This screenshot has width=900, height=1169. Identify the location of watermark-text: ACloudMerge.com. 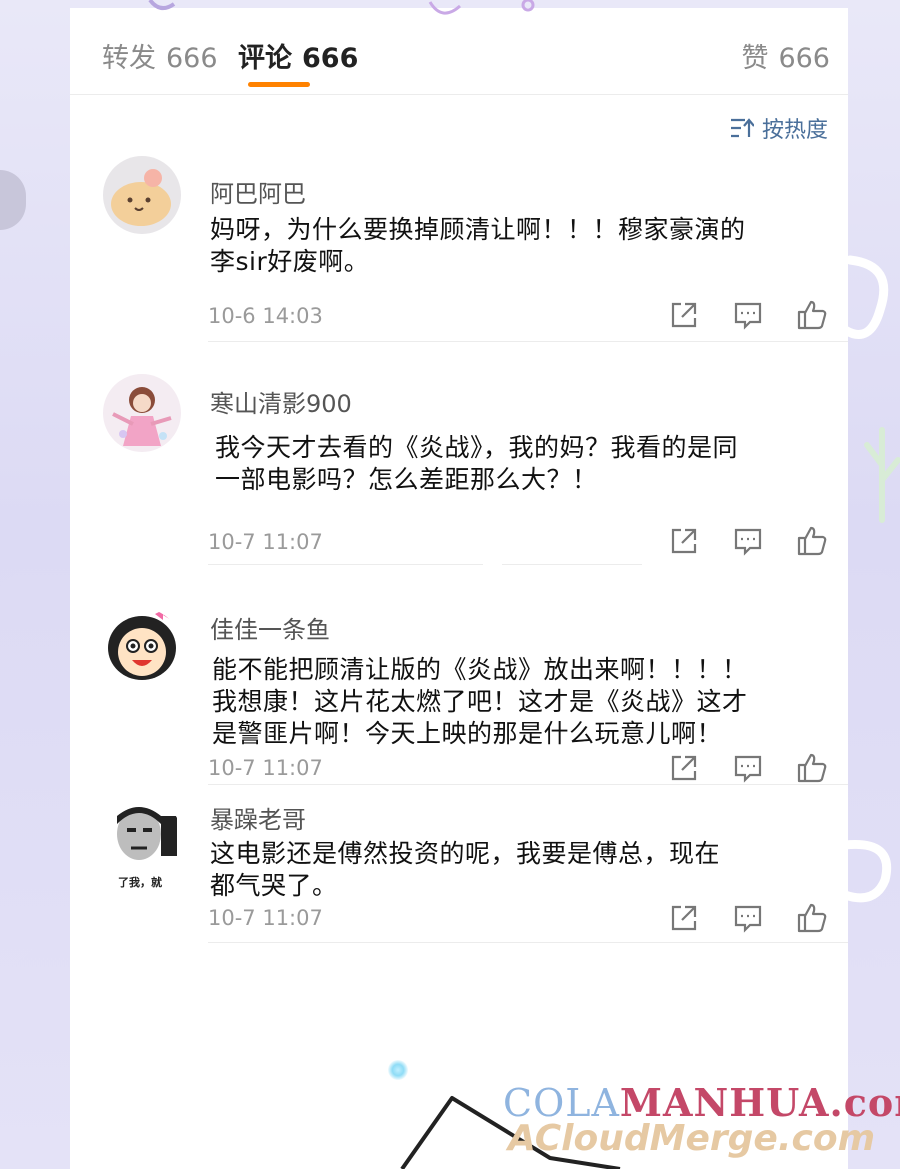
(692, 1138).